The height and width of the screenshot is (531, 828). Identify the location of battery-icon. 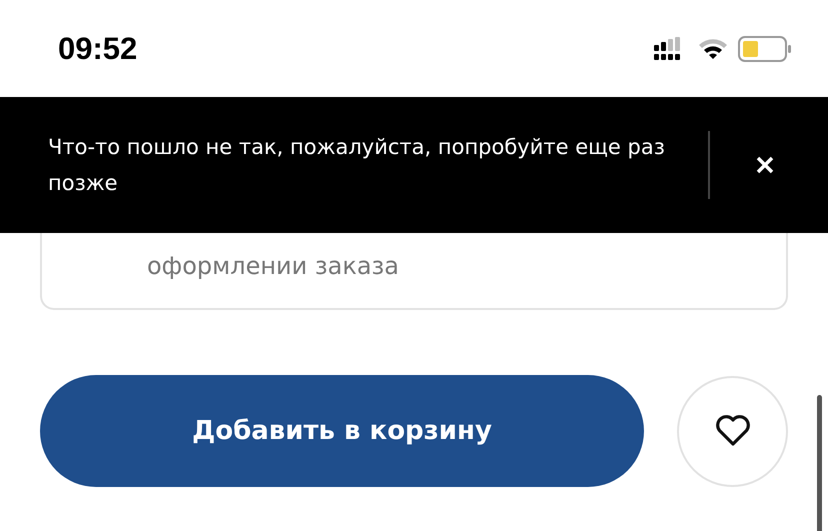
(765, 49).